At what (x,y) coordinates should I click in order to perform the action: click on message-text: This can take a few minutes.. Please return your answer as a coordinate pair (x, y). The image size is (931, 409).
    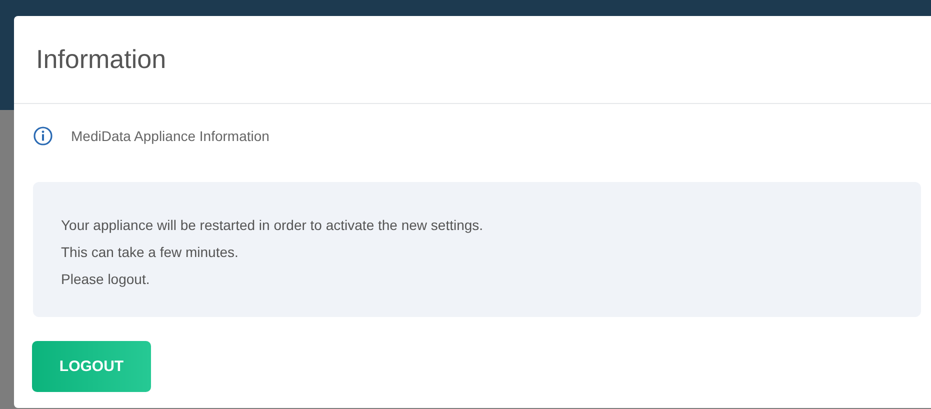
    Looking at the image, I should click on (150, 252).